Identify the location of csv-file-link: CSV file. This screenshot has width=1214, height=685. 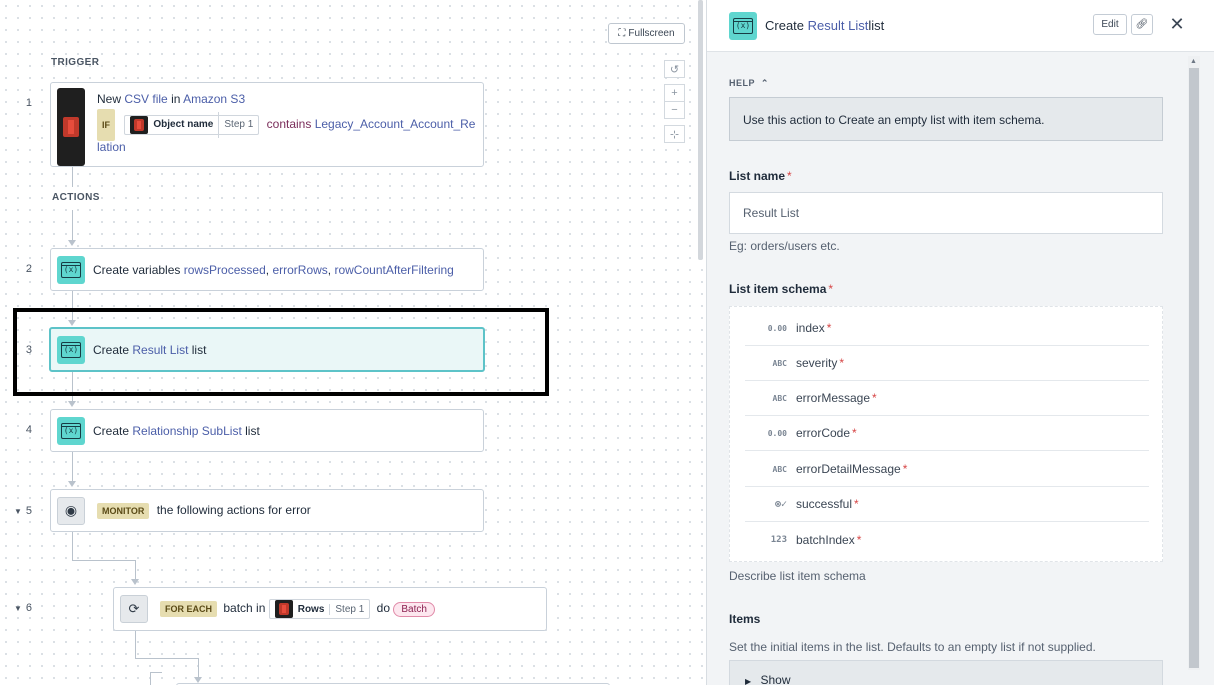
(145, 99).